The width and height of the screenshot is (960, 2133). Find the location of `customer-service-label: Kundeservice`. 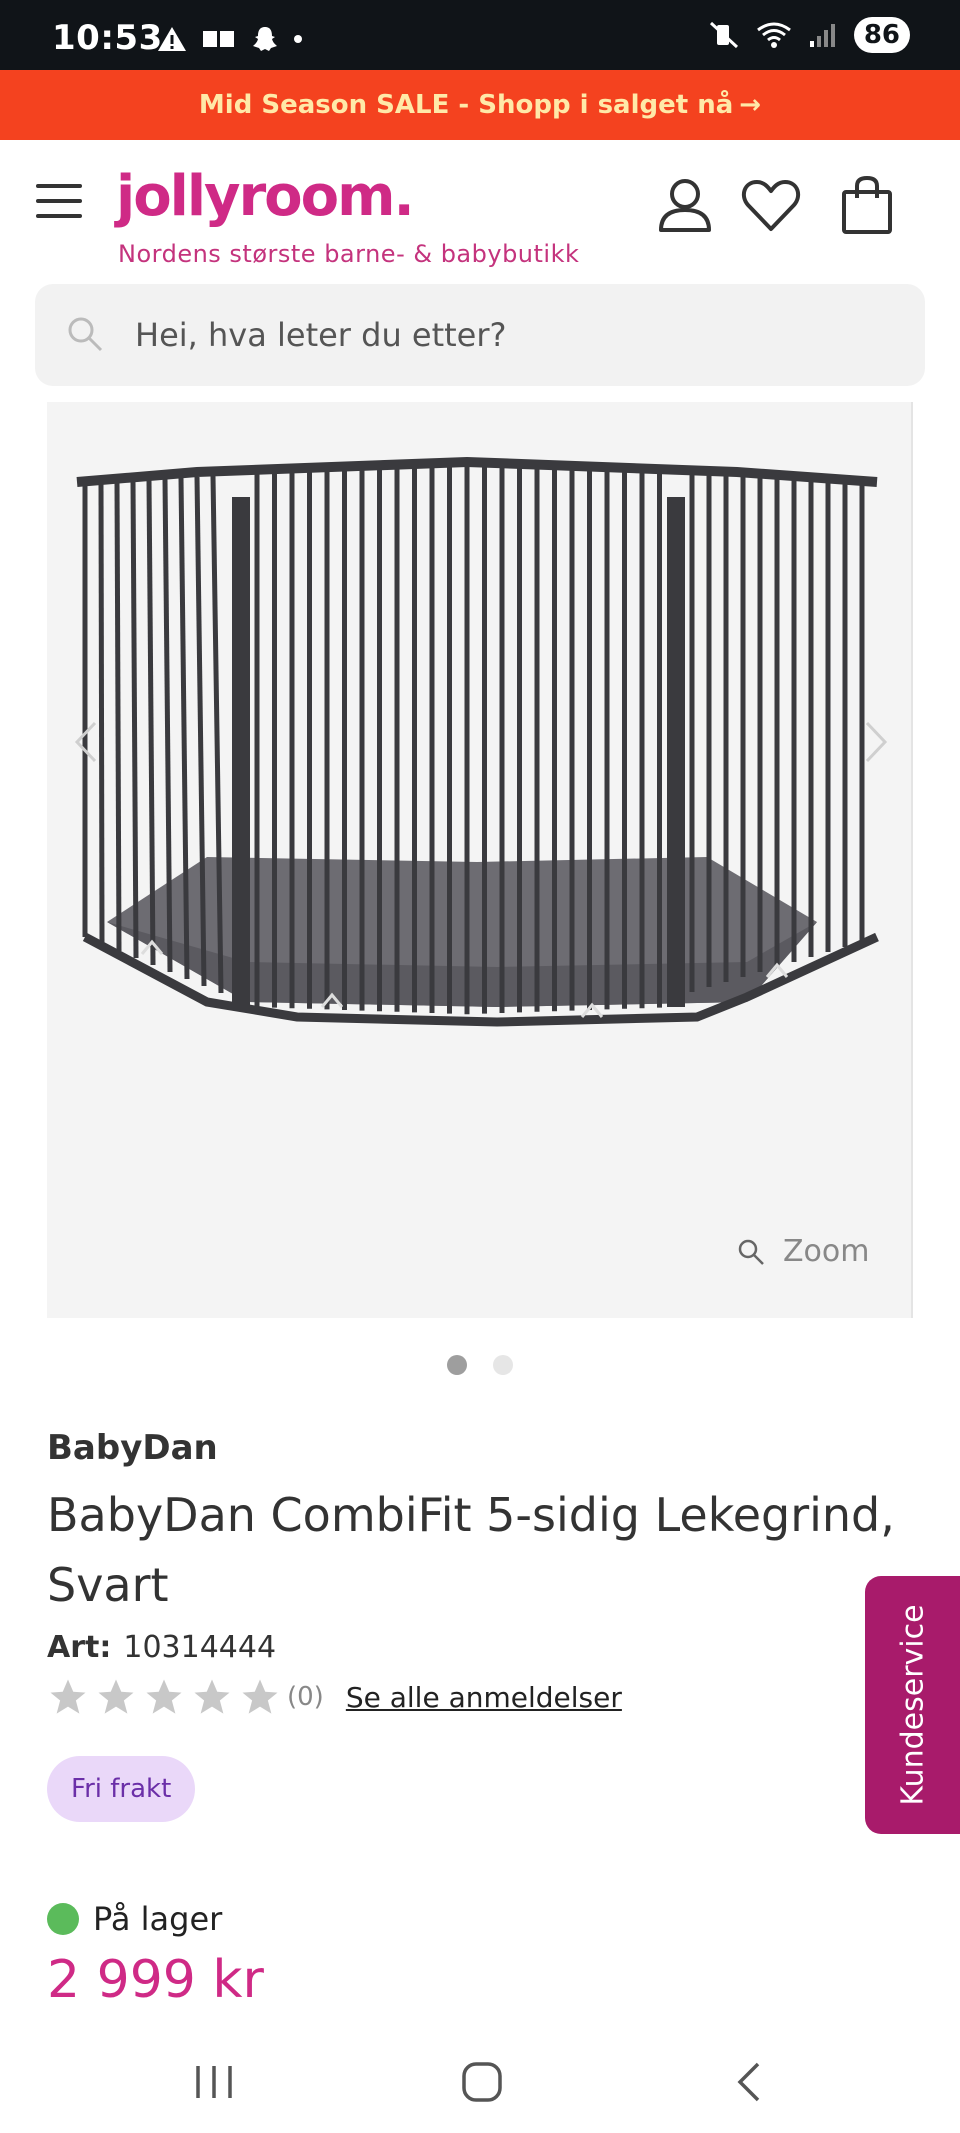

customer-service-label: Kundeservice is located at coordinates (912, 1705).